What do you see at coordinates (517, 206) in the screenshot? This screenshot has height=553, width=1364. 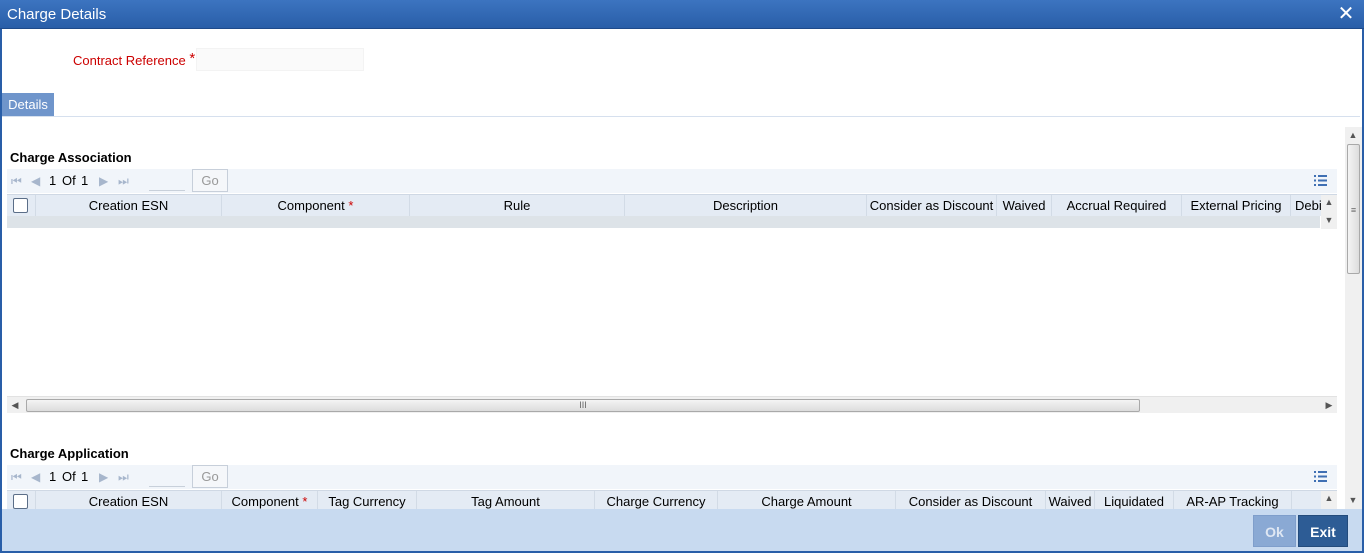 I see `column-header: Rule` at bounding box center [517, 206].